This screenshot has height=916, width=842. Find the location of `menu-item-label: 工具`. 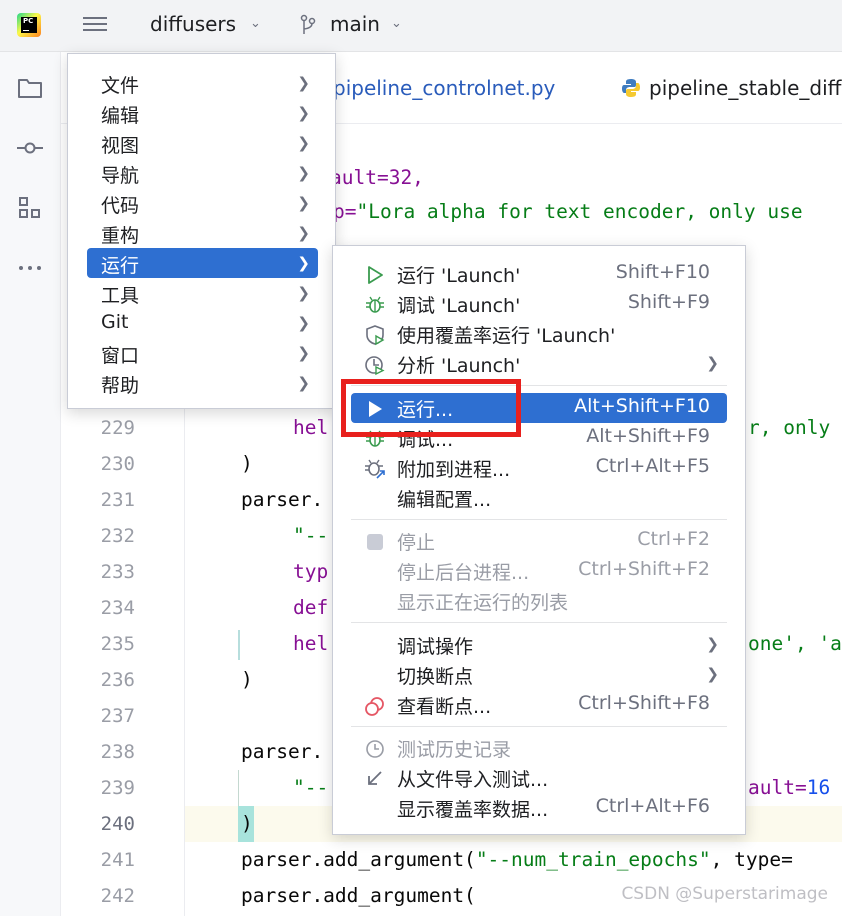

menu-item-label: 工具 is located at coordinates (120, 296).